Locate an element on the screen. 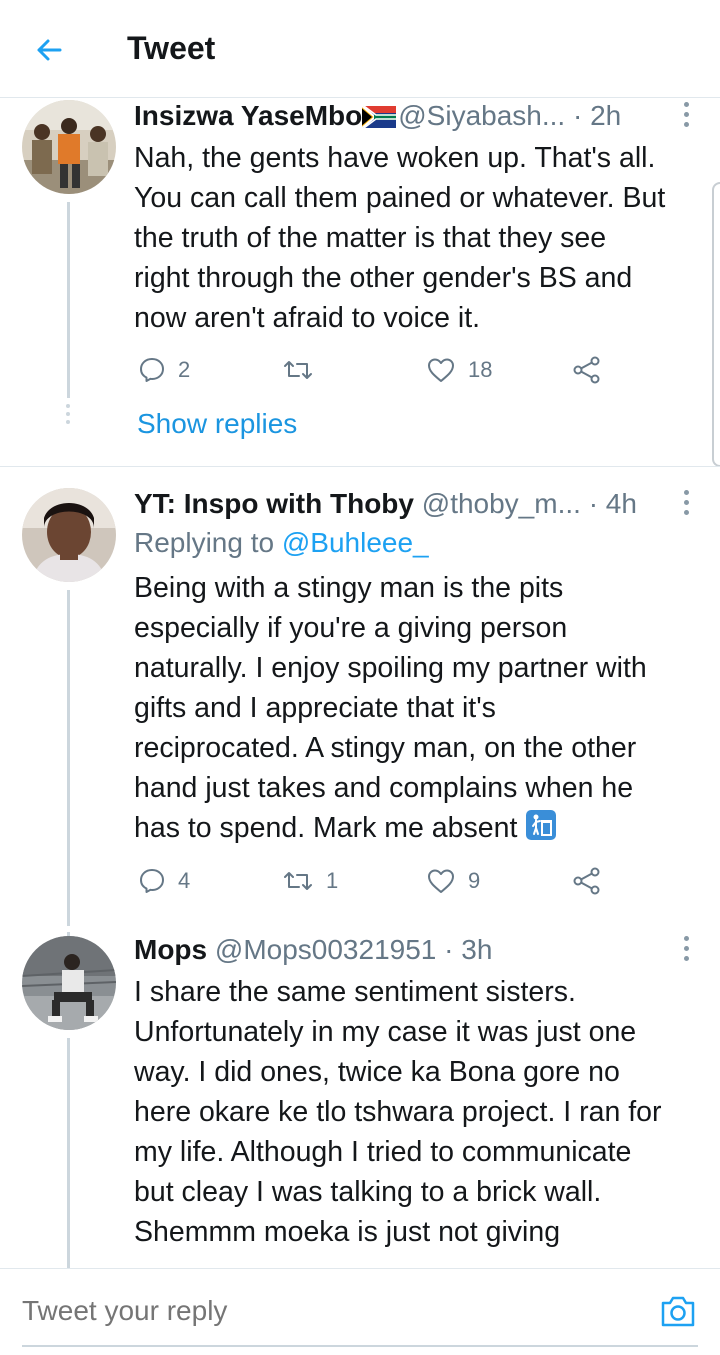  tweet-text-line: I share the same sentiment sisters. is located at coordinates (355, 992).